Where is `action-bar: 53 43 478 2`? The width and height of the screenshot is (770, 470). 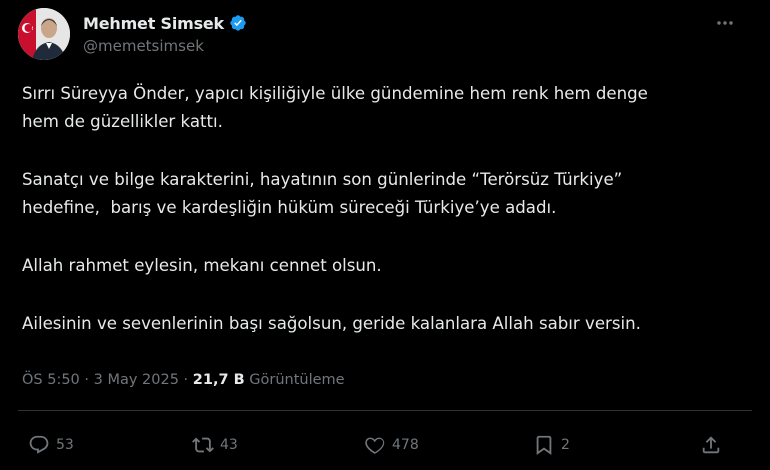
action-bar: 53 43 478 2 is located at coordinates (385, 445).